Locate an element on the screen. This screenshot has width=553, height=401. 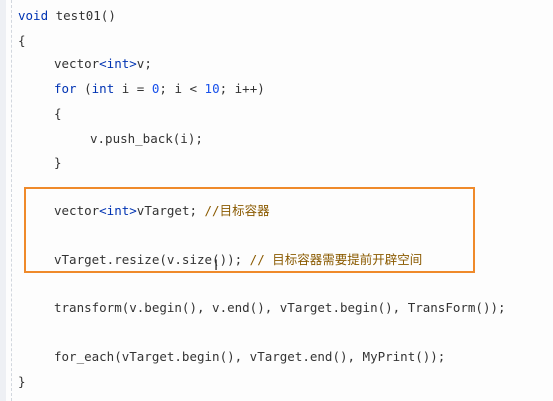
code-line: for (int i = 0; i < 10; i++) is located at coordinates (159, 89).